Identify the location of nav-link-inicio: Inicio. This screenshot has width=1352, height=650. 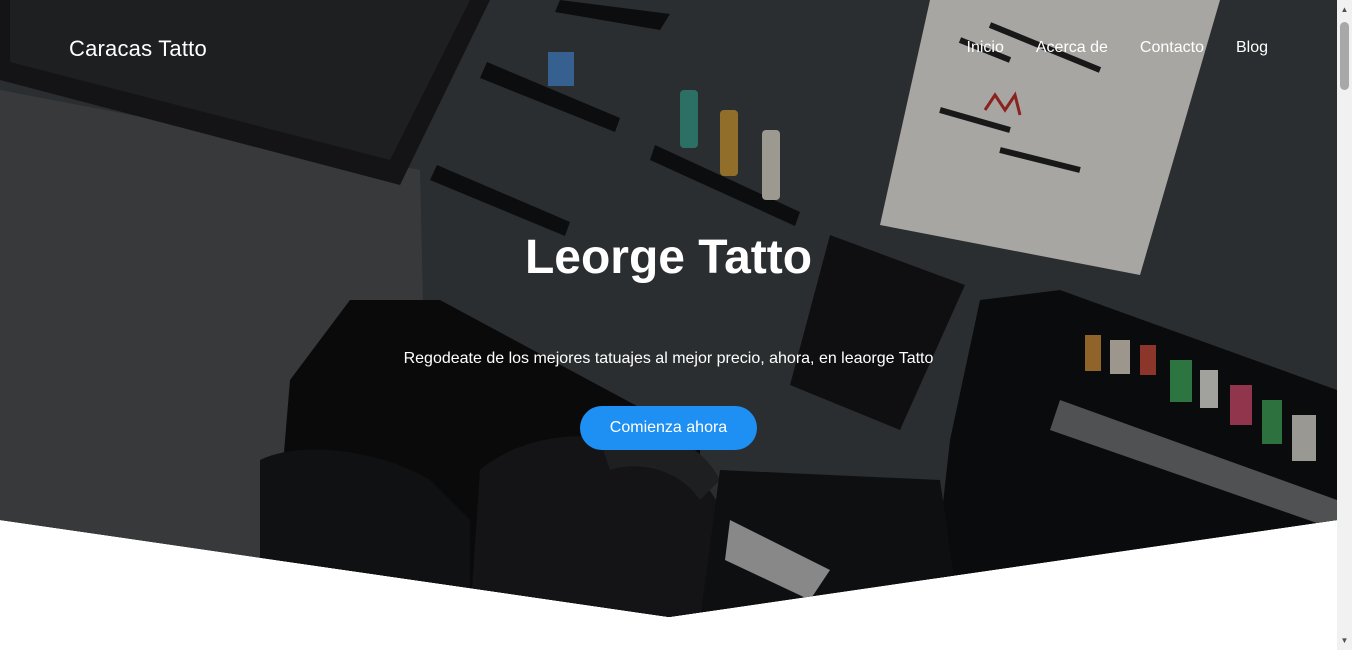
(985, 48).